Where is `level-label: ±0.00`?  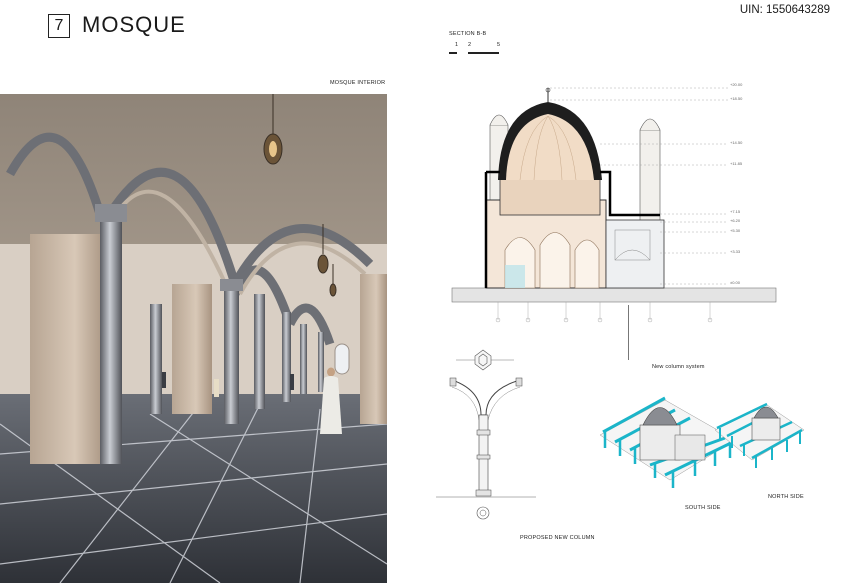
level-label: ±0.00 is located at coordinates (735, 282).